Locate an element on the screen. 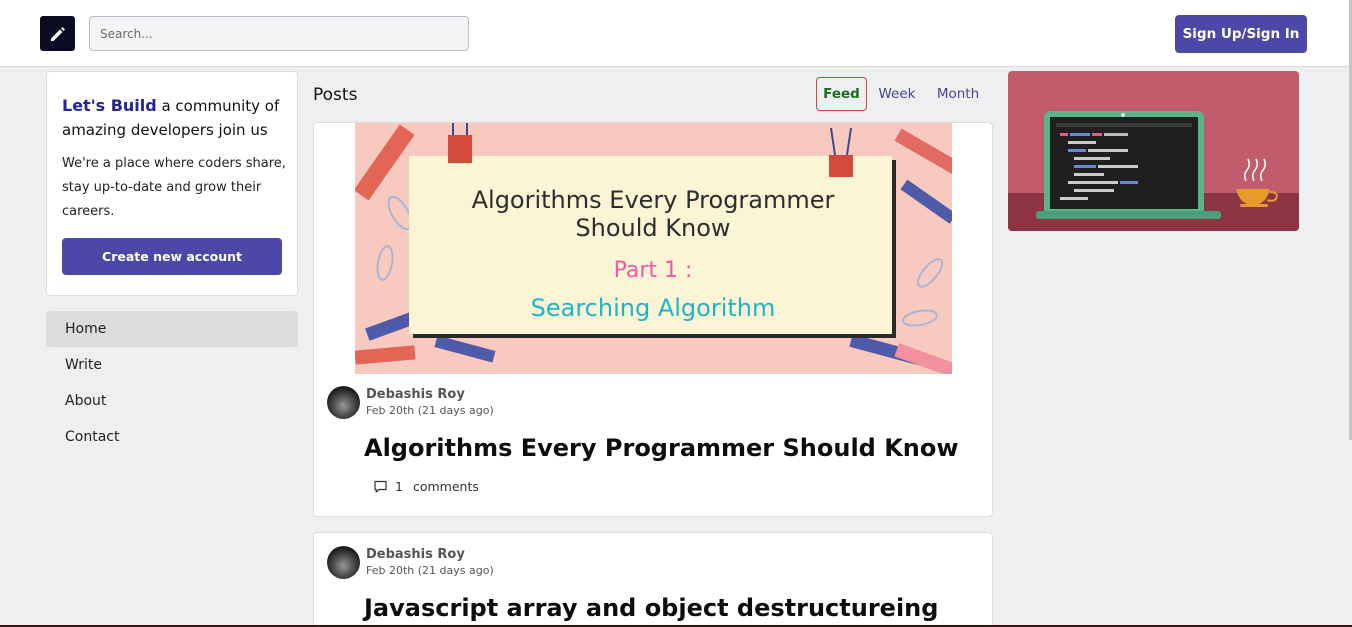  top-navbar: Sign Up/Sign In is located at coordinates (676, 33).